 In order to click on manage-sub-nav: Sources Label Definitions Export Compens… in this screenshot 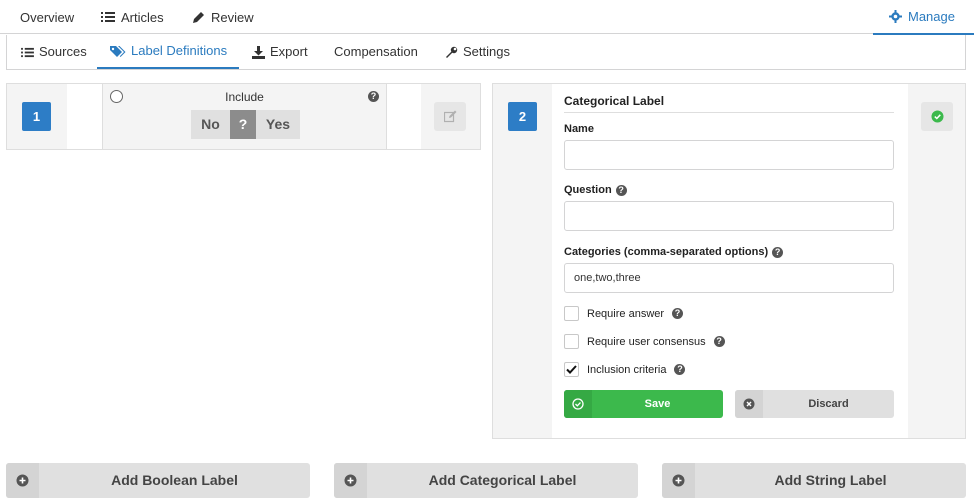, I will do `click(486, 52)`.